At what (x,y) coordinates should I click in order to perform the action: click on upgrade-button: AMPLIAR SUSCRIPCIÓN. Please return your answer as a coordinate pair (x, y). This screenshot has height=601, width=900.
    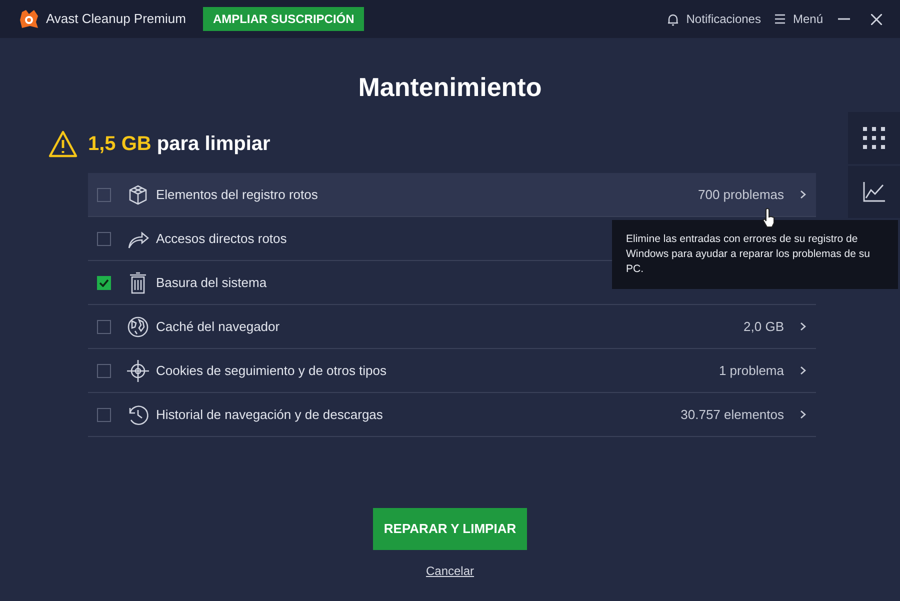
    Looking at the image, I should click on (283, 19).